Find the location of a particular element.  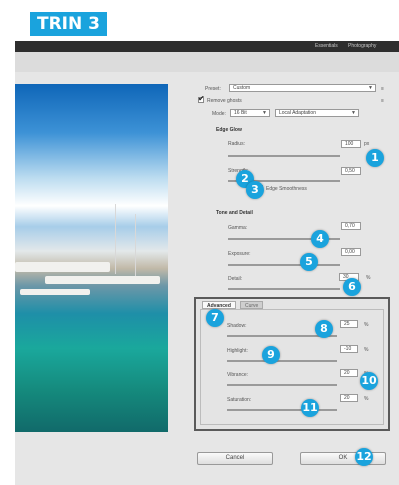

mode-label: Mode: is located at coordinates (219, 114).